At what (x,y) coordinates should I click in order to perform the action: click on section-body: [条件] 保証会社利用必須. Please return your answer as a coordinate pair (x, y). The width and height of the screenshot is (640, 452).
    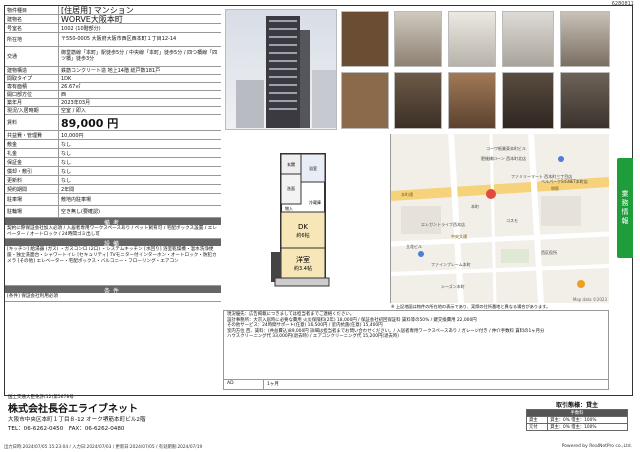
    Looking at the image, I should click on (113, 297).